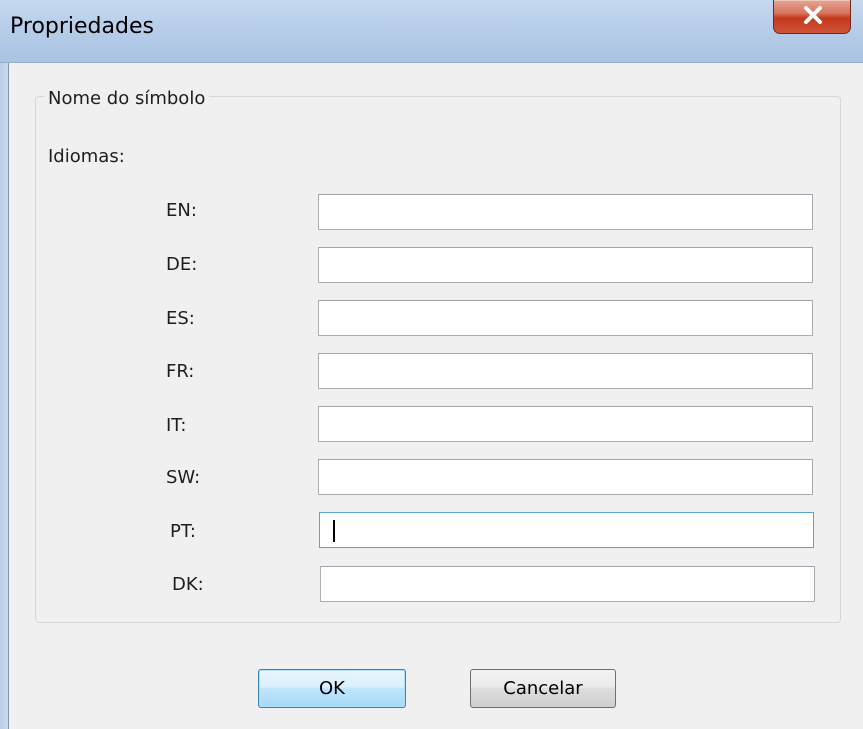 The height and width of the screenshot is (729, 863). What do you see at coordinates (332, 688) in the screenshot?
I see `ok-button: OK` at bounding box center [332, 688].